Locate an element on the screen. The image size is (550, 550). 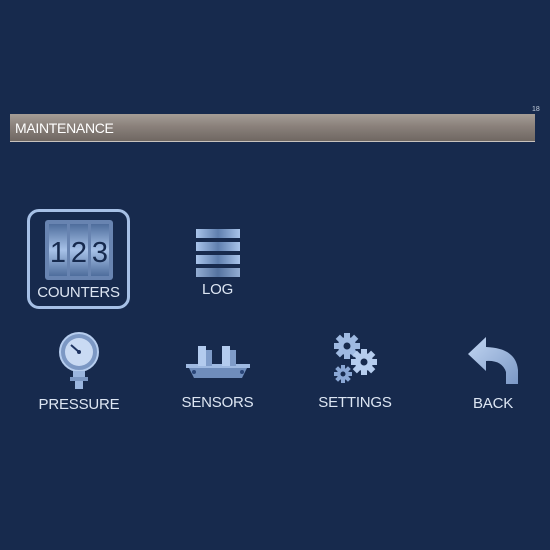
back-button: BACK is located at coordinates (493, 375).